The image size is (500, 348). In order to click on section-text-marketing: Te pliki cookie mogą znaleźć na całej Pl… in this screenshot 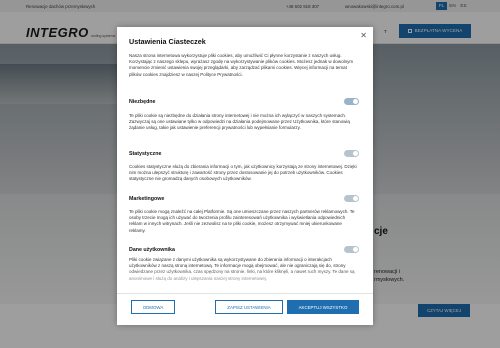, I will do `click(242, 221)`.